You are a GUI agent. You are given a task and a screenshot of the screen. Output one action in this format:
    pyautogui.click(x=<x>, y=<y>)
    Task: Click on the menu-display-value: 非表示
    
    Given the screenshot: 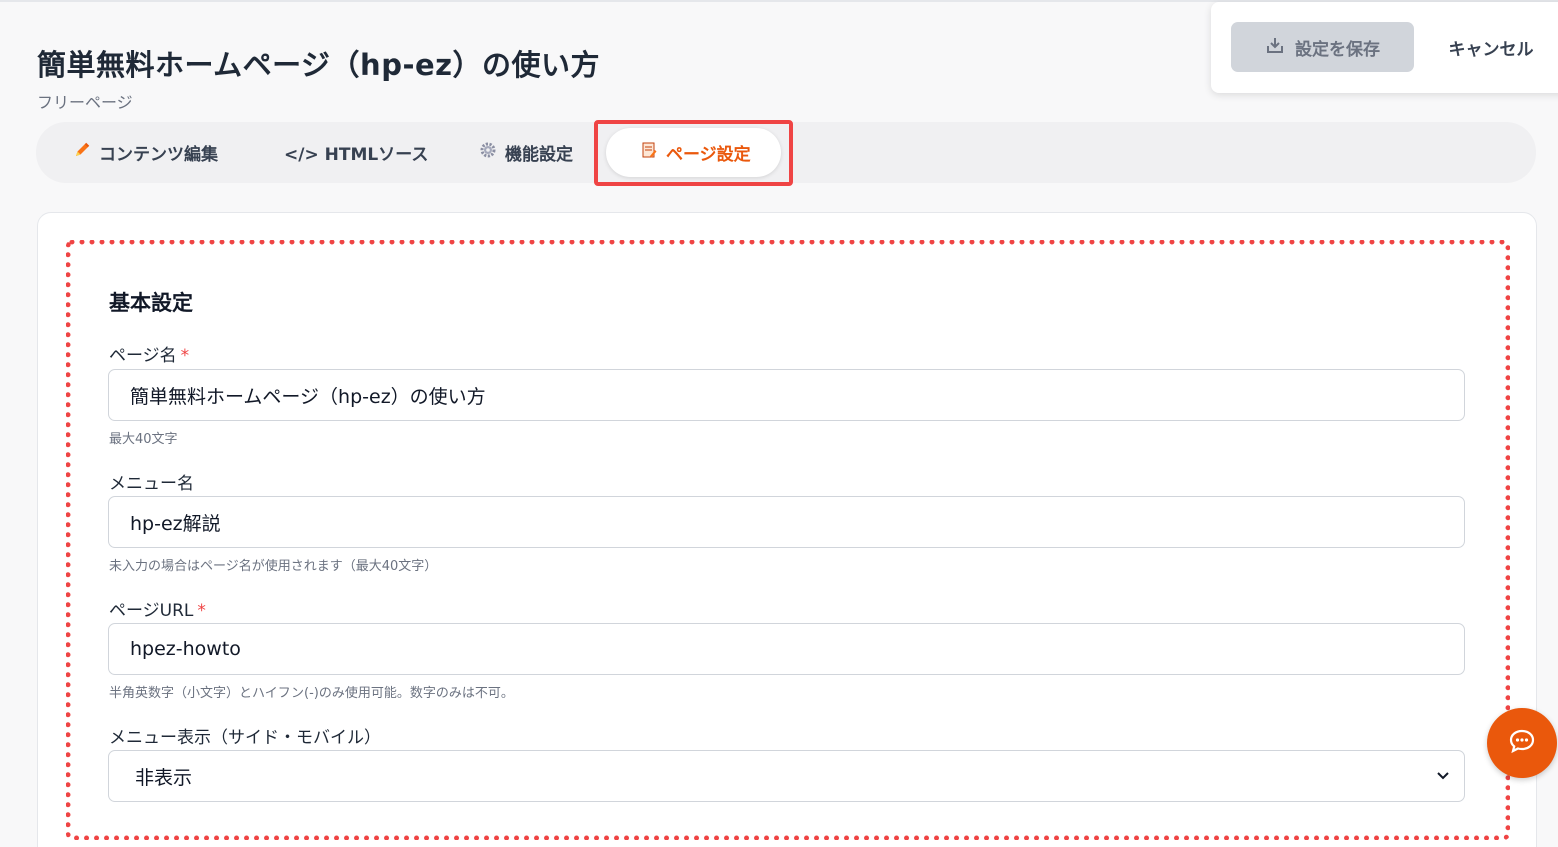 What is the action you would take?
    pyautogui.click(x=164, y=777)
    